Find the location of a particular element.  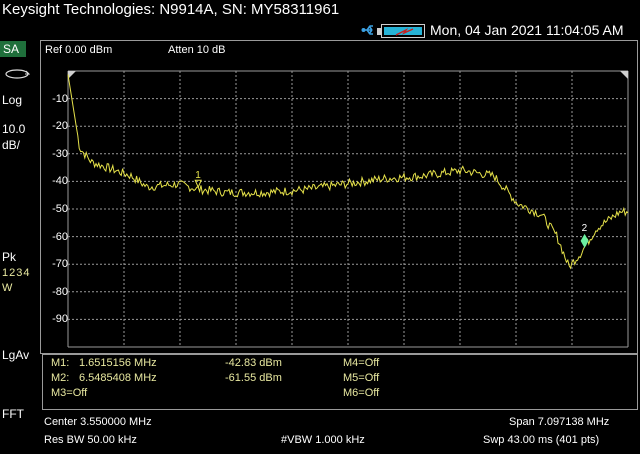

marker1-frequency: 1.6515156 MHz is located at coordinates (118, 363).